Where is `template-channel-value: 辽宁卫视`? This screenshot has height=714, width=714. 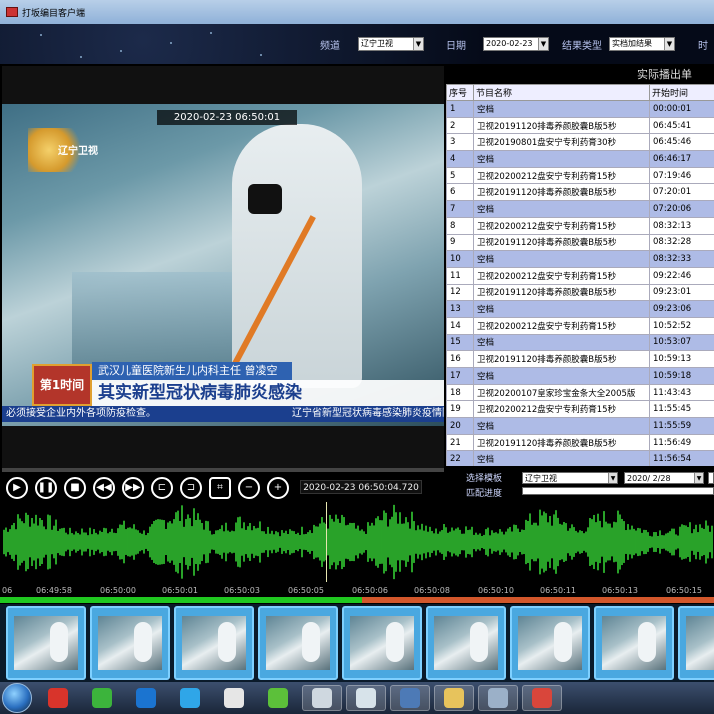
template-channel-value: 辽宁卫视 is located at coordinates (541, 478).